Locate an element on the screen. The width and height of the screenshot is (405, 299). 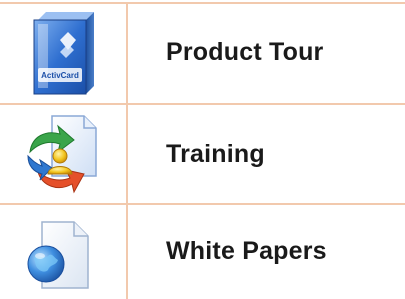
icon-cell: ActivCard is located at coordinates (63, 52).